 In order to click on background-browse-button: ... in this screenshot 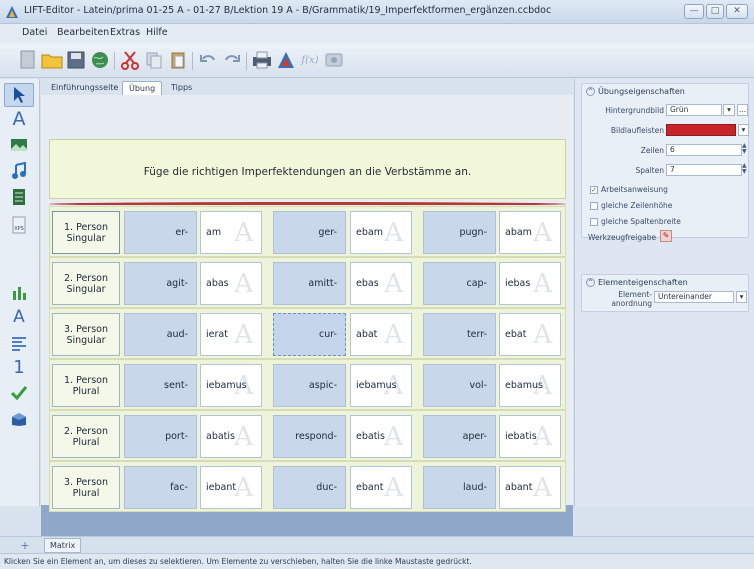, I will do `click(742, 110)`.